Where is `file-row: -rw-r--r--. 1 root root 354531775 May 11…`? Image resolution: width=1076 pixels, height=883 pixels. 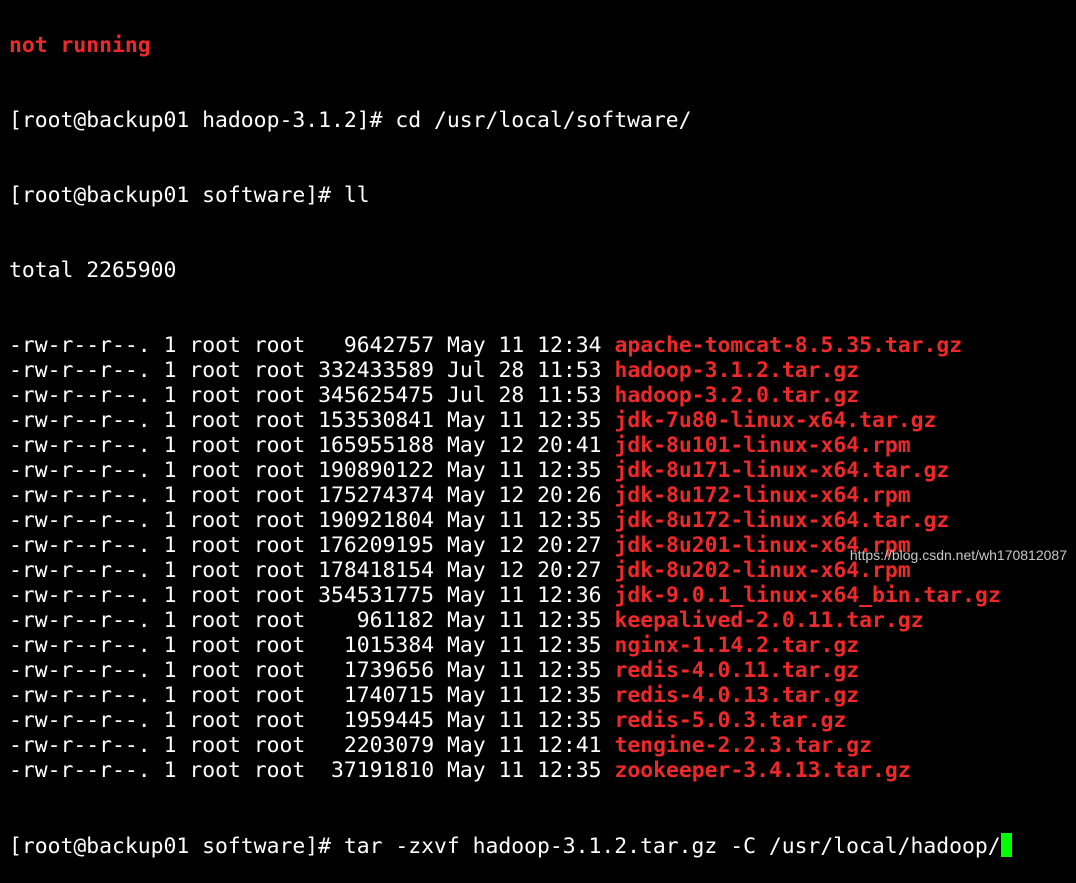
file-row: -rw-r--r--. 1 root root 354531775 May 11… is located at coordinates (539, 595).